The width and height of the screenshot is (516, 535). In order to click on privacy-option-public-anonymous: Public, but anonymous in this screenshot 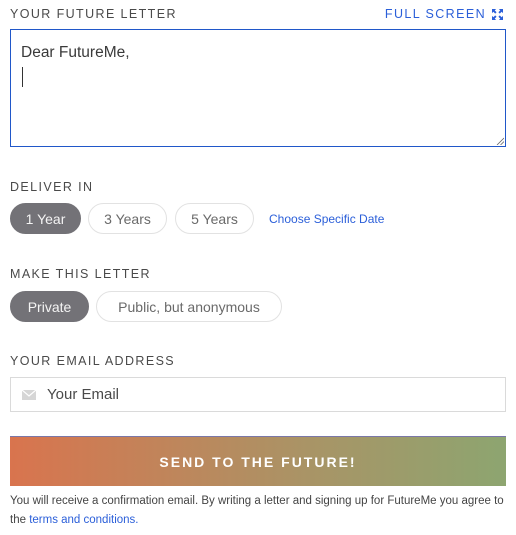, I will do `click(189, 306)`.